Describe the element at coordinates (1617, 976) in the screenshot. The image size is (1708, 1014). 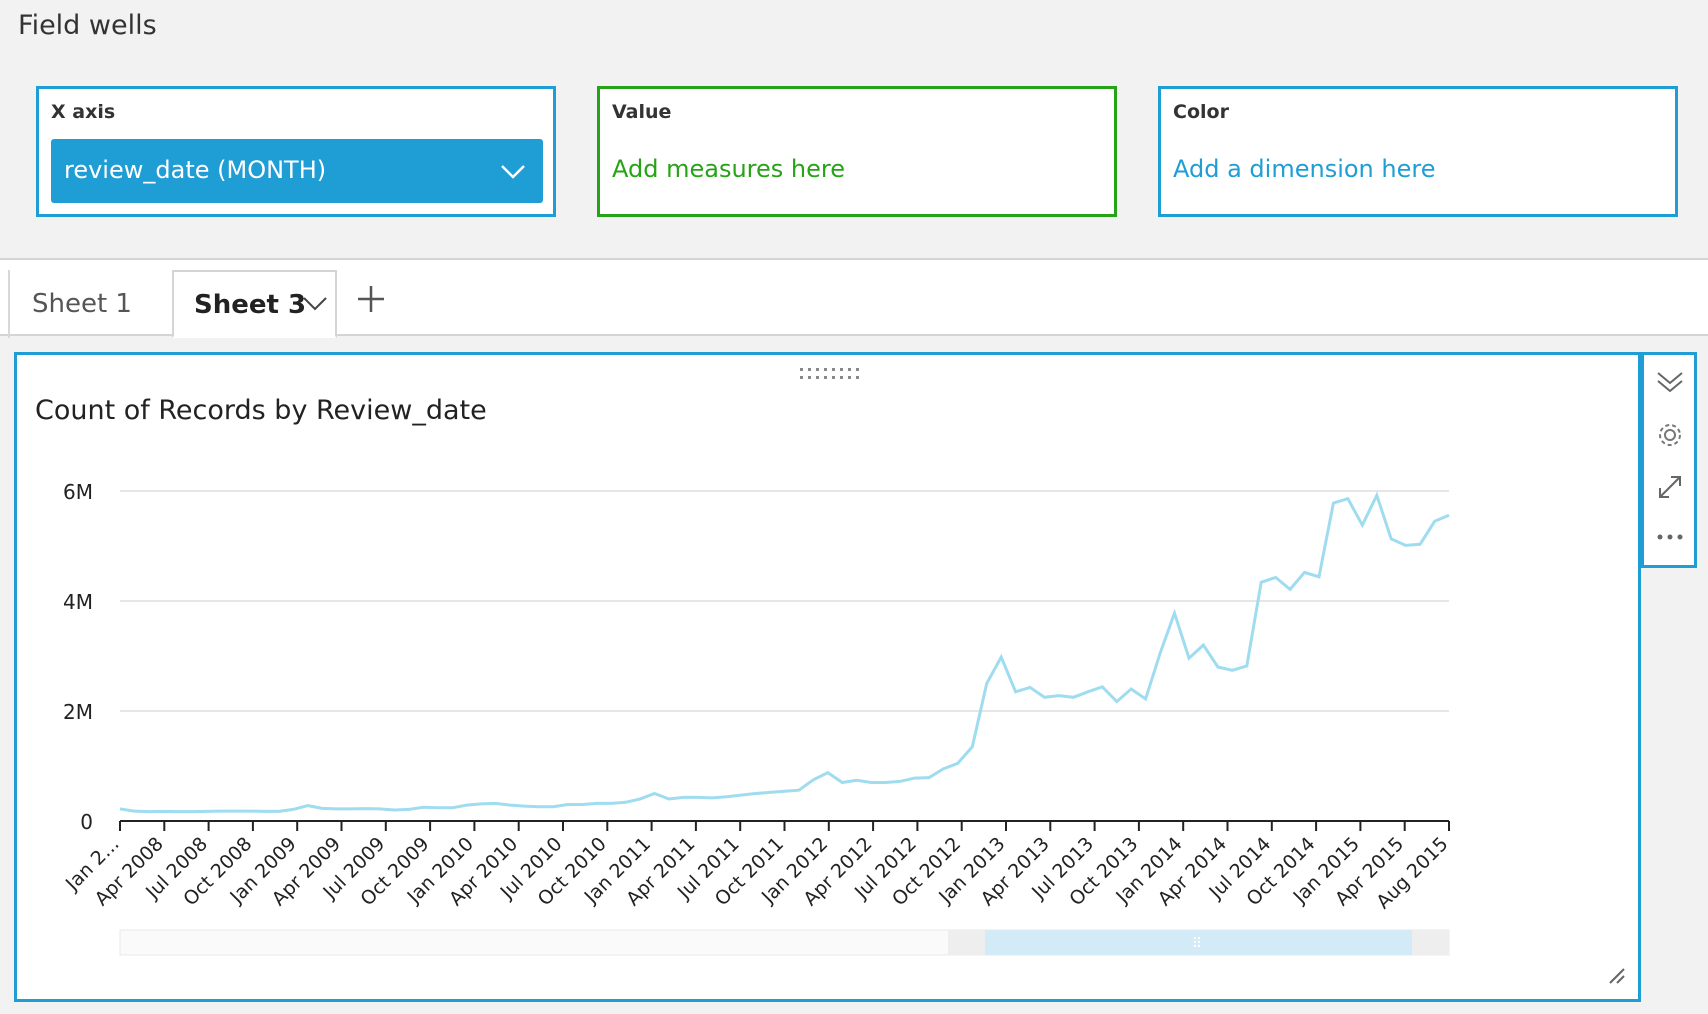
I see `resize-handle-icon` at that location.